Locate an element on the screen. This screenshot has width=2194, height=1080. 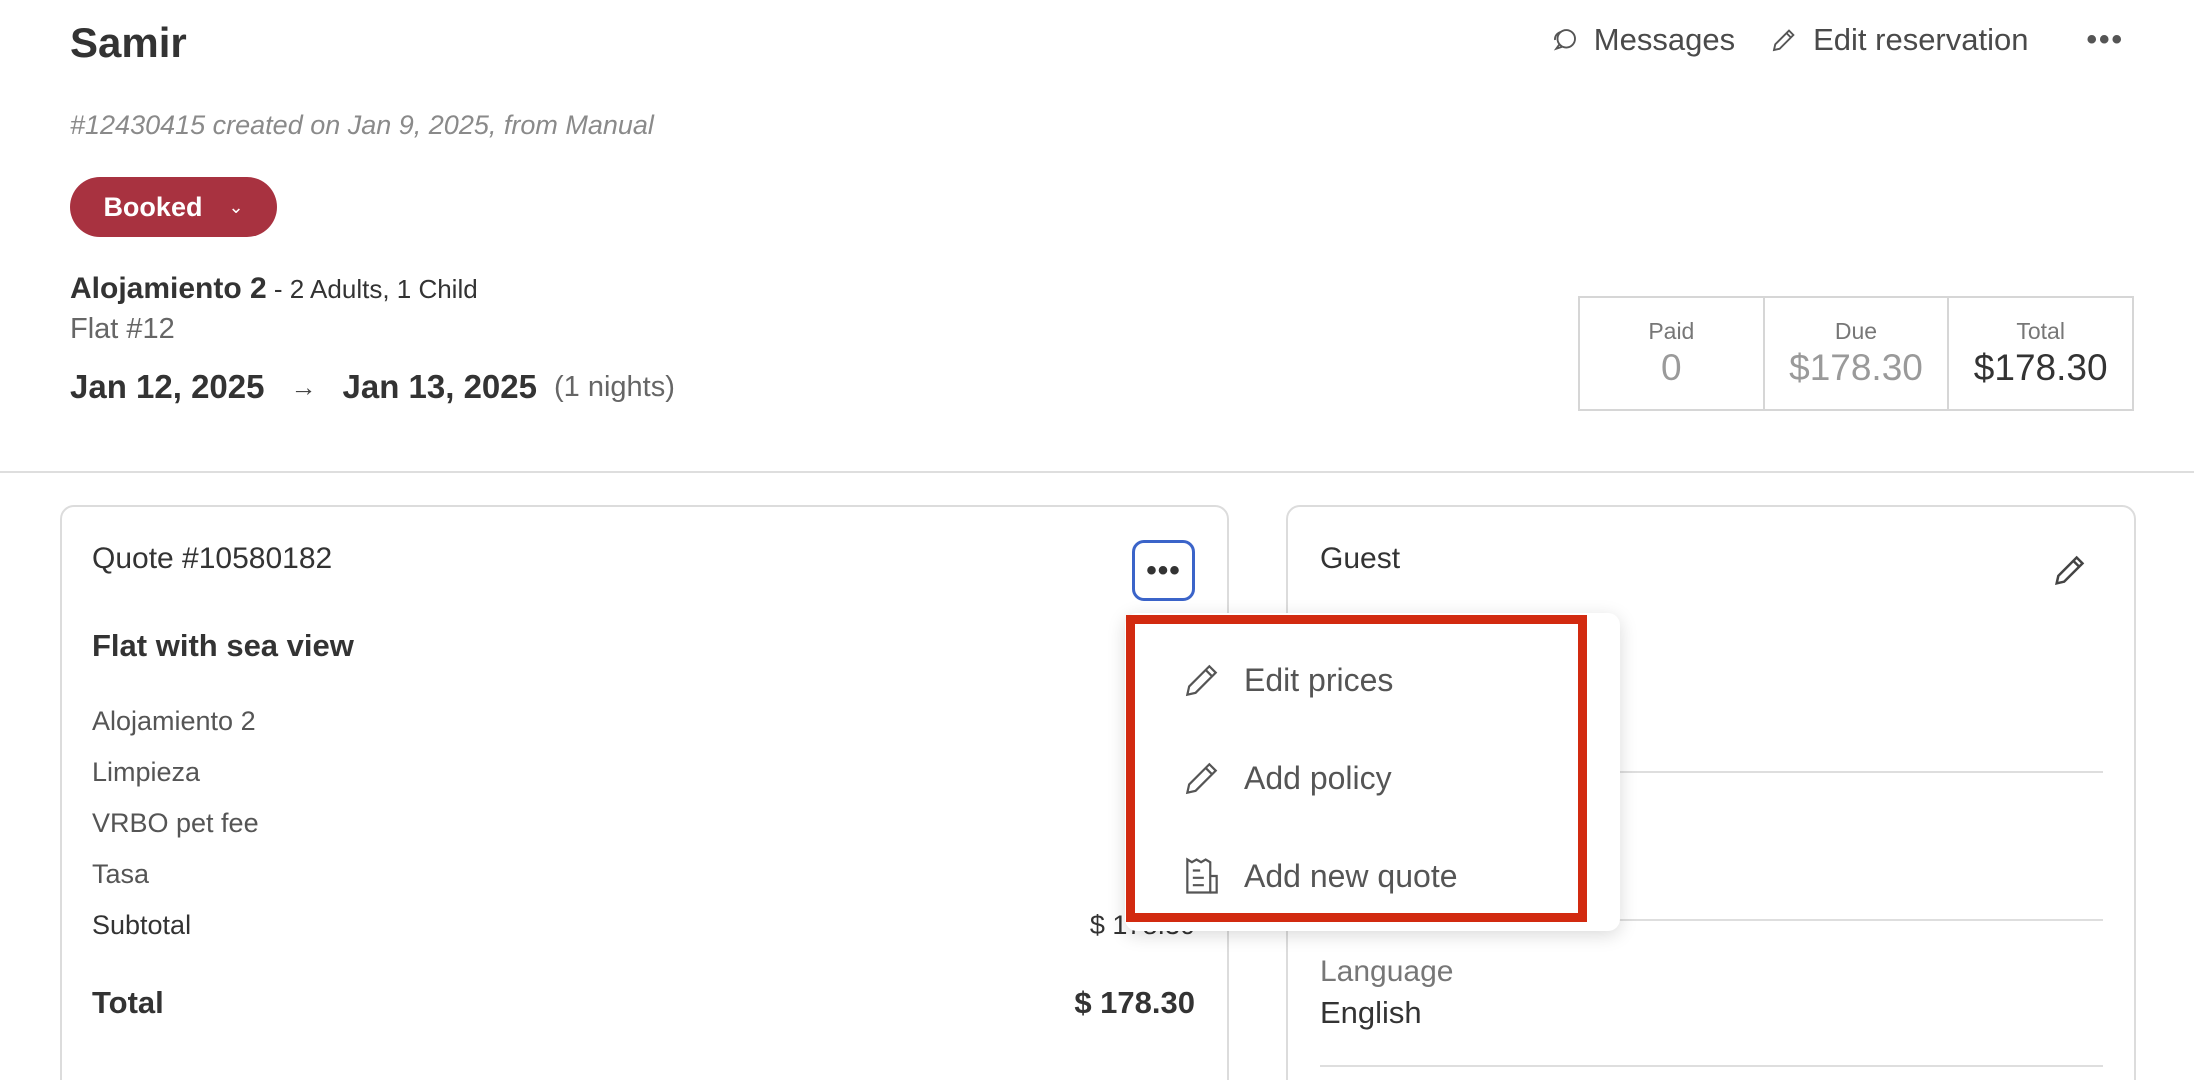
menu-item-edit-prices: Edit prices is located at coordinates (1286, 680).